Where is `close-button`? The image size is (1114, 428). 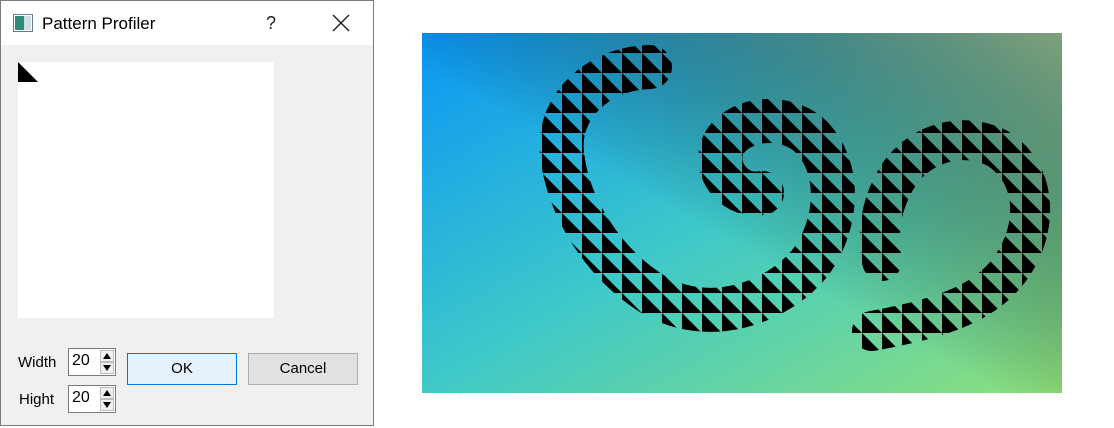 close-button is located at coordinates (341, 23).